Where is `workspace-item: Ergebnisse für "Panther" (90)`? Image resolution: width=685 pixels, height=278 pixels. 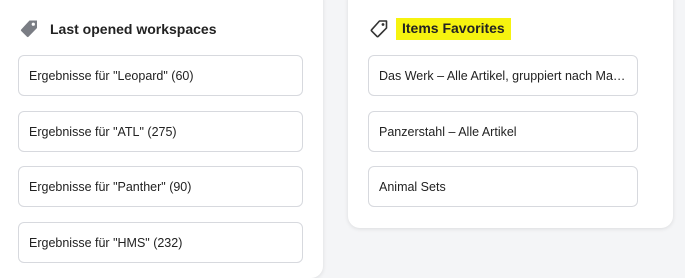
workspace-item: Ergebnisse für "Panther" (90) is located at coordinates (160, 186).